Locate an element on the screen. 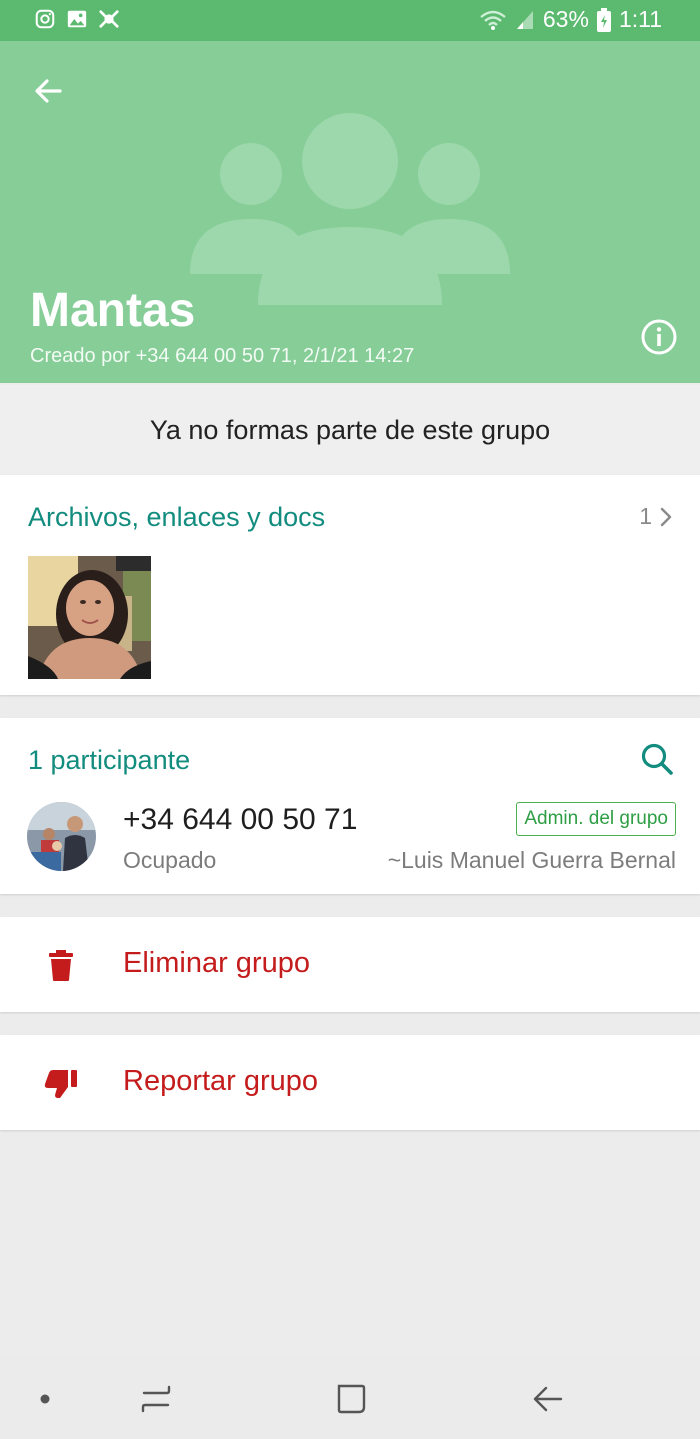 The width and height of the screenshot is (700, 1439). recent-apps-icon is located at coordinates (156, 1399).